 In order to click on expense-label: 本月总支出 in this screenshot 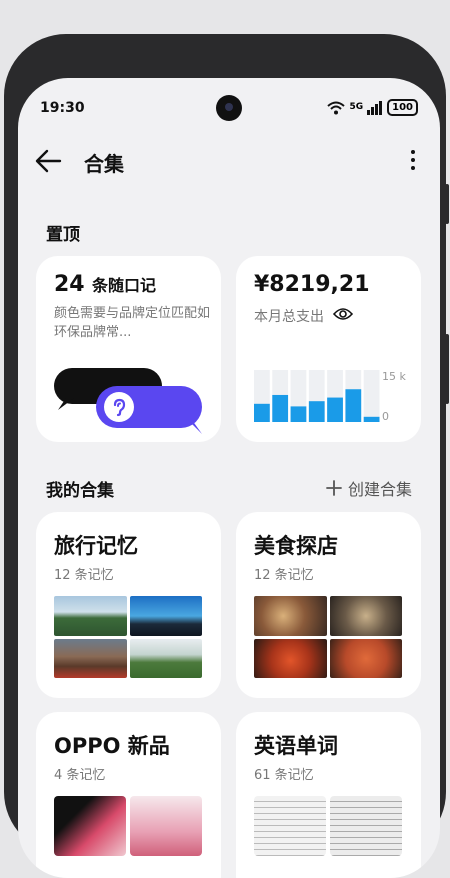, I will do `click(289, 317)`.